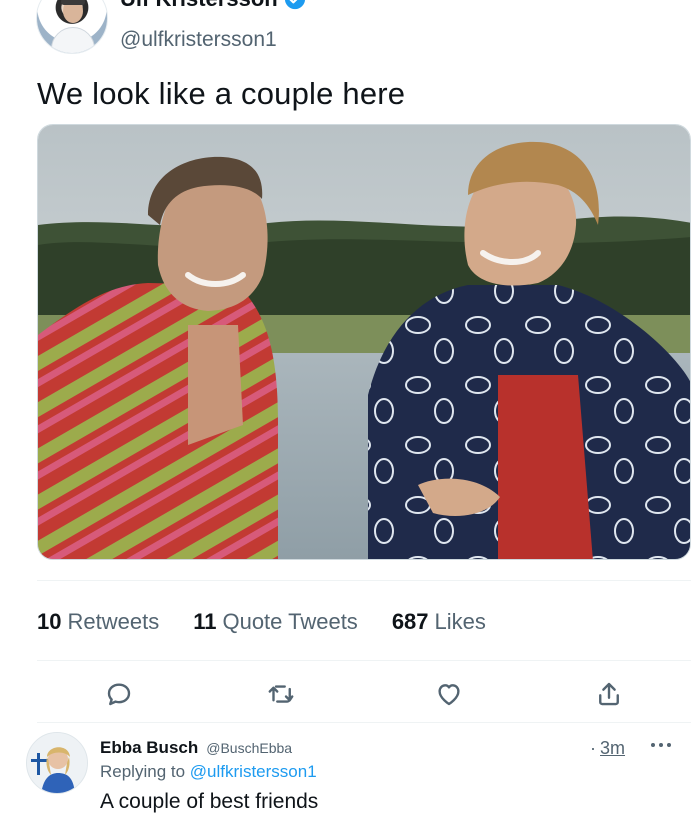 This screenshot has width=700, height=840. I want to click on quote-tweets-stat: 11 Quote Tweets, so click(275, 622).